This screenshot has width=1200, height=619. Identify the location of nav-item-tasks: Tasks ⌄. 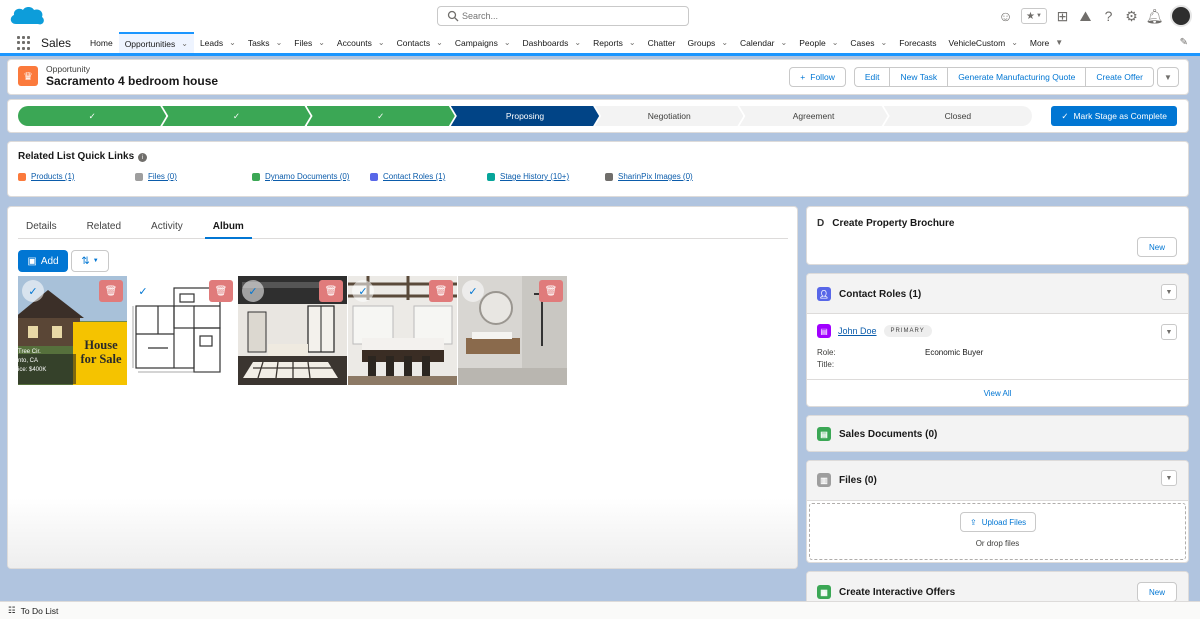
(265, 42).